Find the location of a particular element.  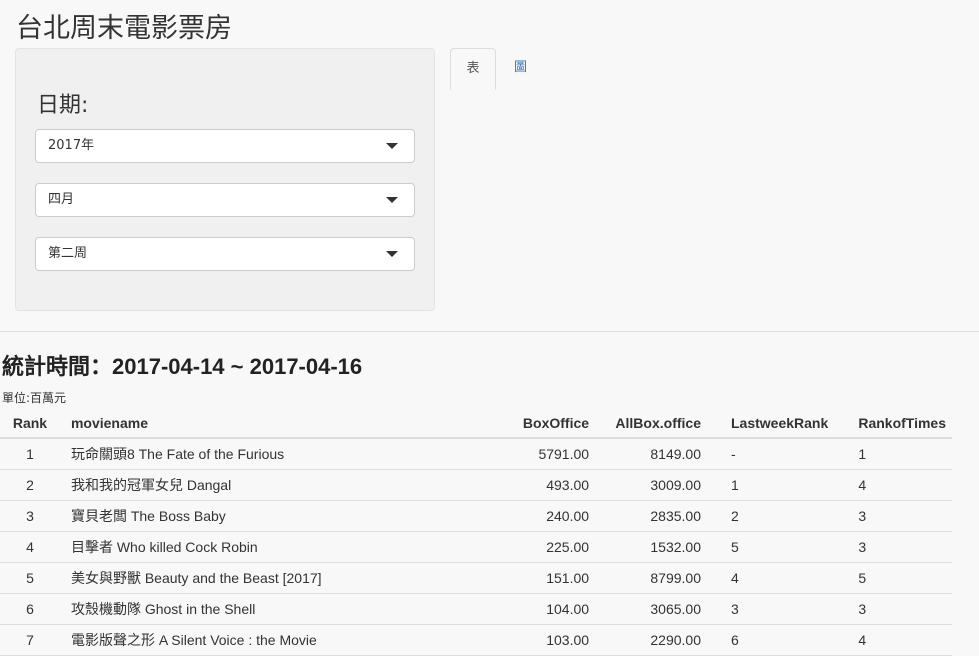

cell-rank: 2 is located at coordinates (30, 485).